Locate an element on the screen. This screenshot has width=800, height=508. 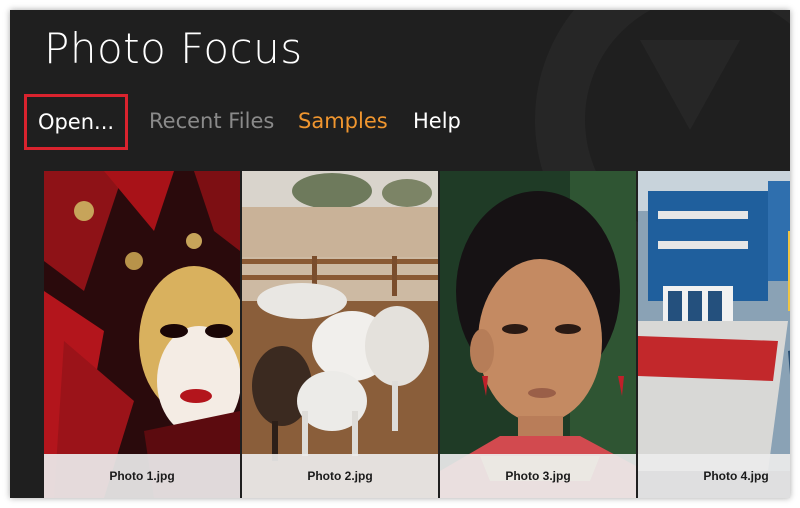
photo-tile-4: Photo 4.jpg is located at coordinates (714, 334).